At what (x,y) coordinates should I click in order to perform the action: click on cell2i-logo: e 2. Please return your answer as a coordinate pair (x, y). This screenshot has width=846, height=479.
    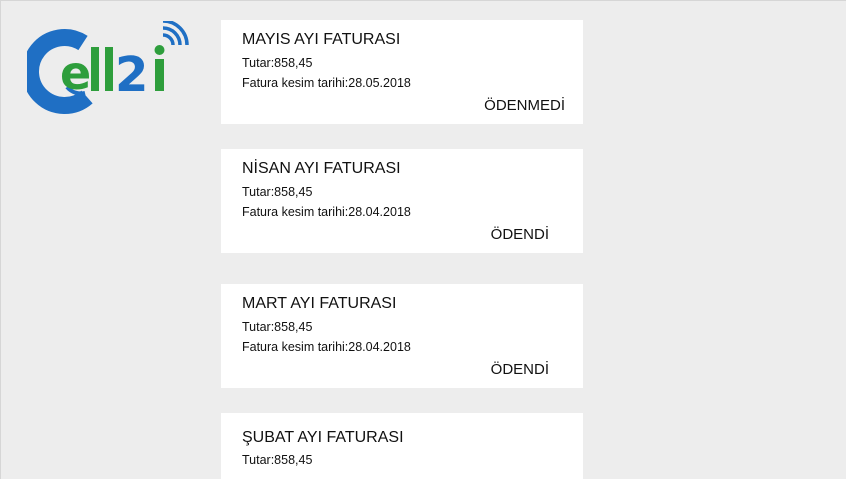
    Looking at the image, I should click on (111, 68).